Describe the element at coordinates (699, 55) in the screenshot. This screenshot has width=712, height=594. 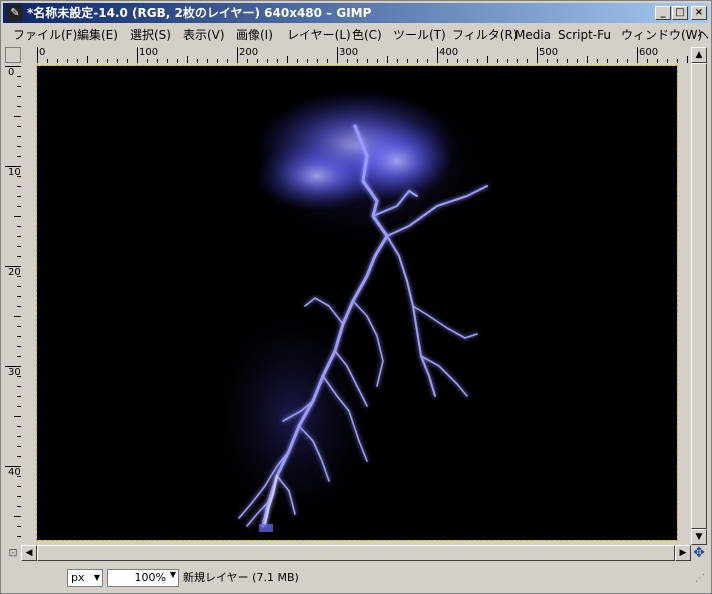
I see `scroll-up-arrow-icon: ▲` at that location.